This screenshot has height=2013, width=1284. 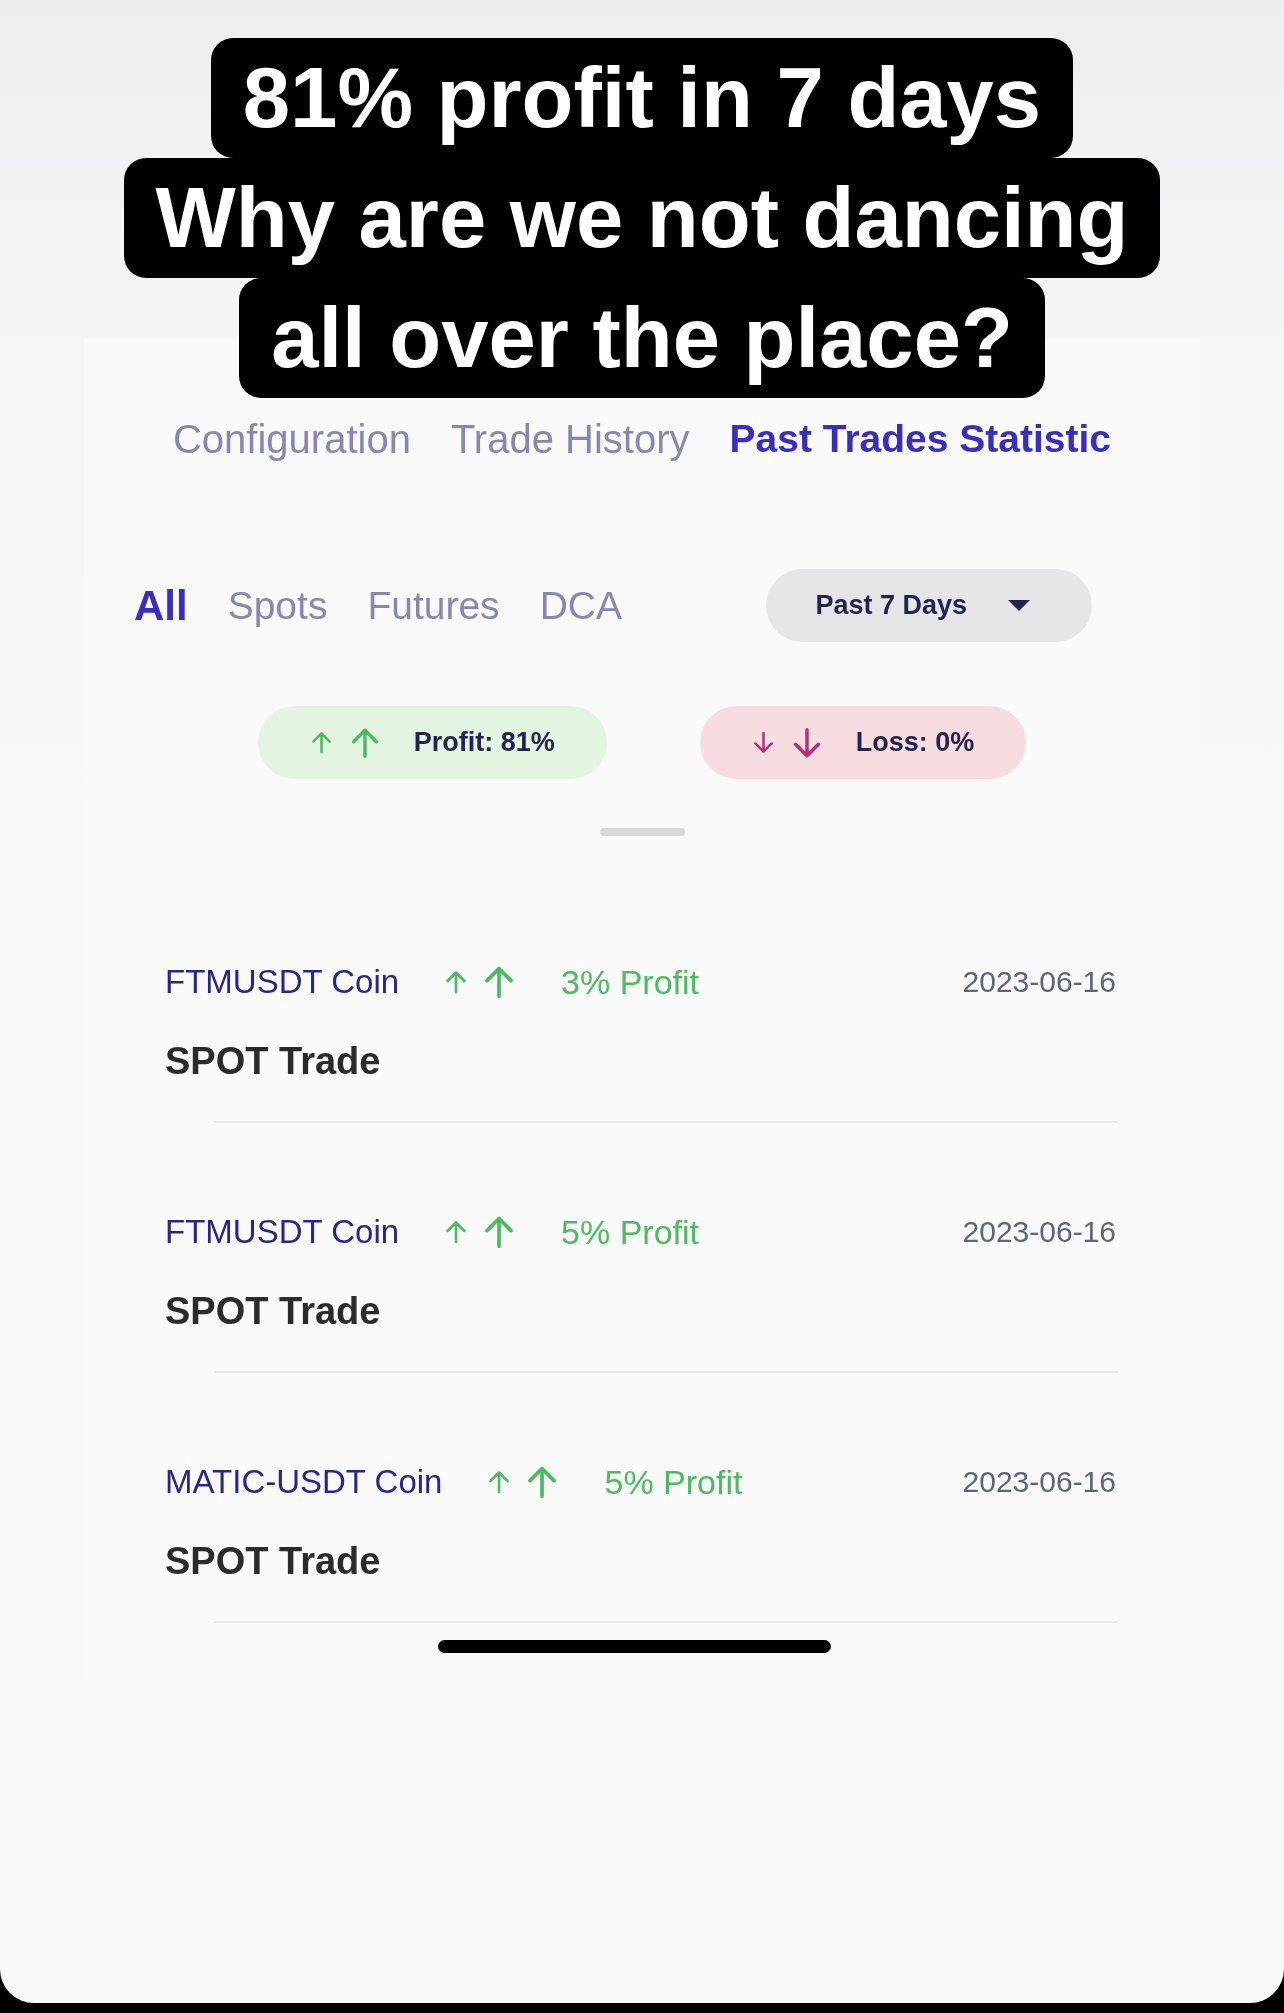 I want to click on summary-text: Loss: 0%, so click(x=915, y=742).